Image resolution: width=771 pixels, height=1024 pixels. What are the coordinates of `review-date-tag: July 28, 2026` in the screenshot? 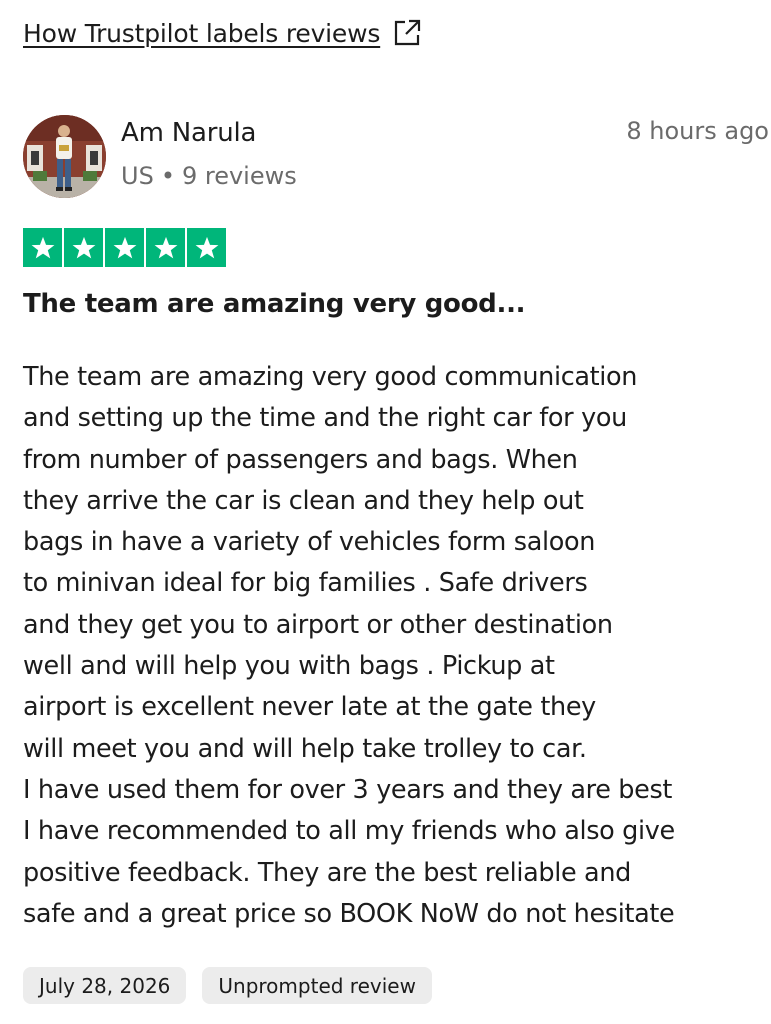 It's located at (105, 985).